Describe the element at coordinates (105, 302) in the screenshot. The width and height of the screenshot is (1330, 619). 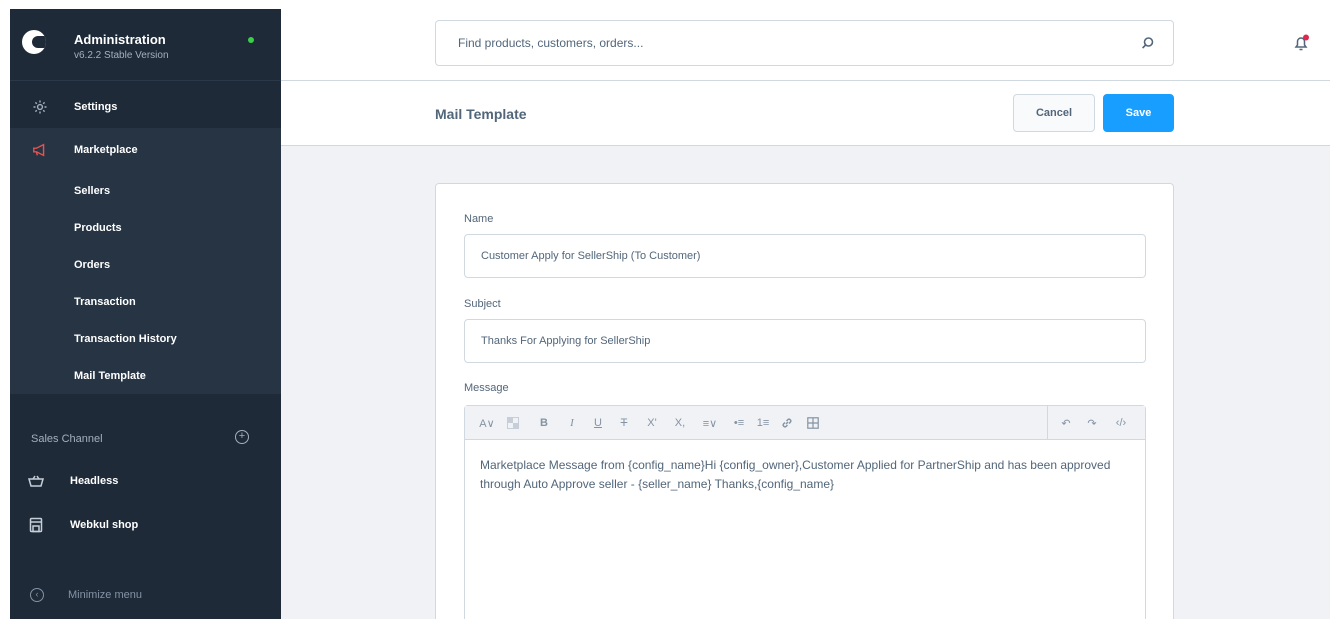
I see `submenu-item-transaction: Transaction` at that location.